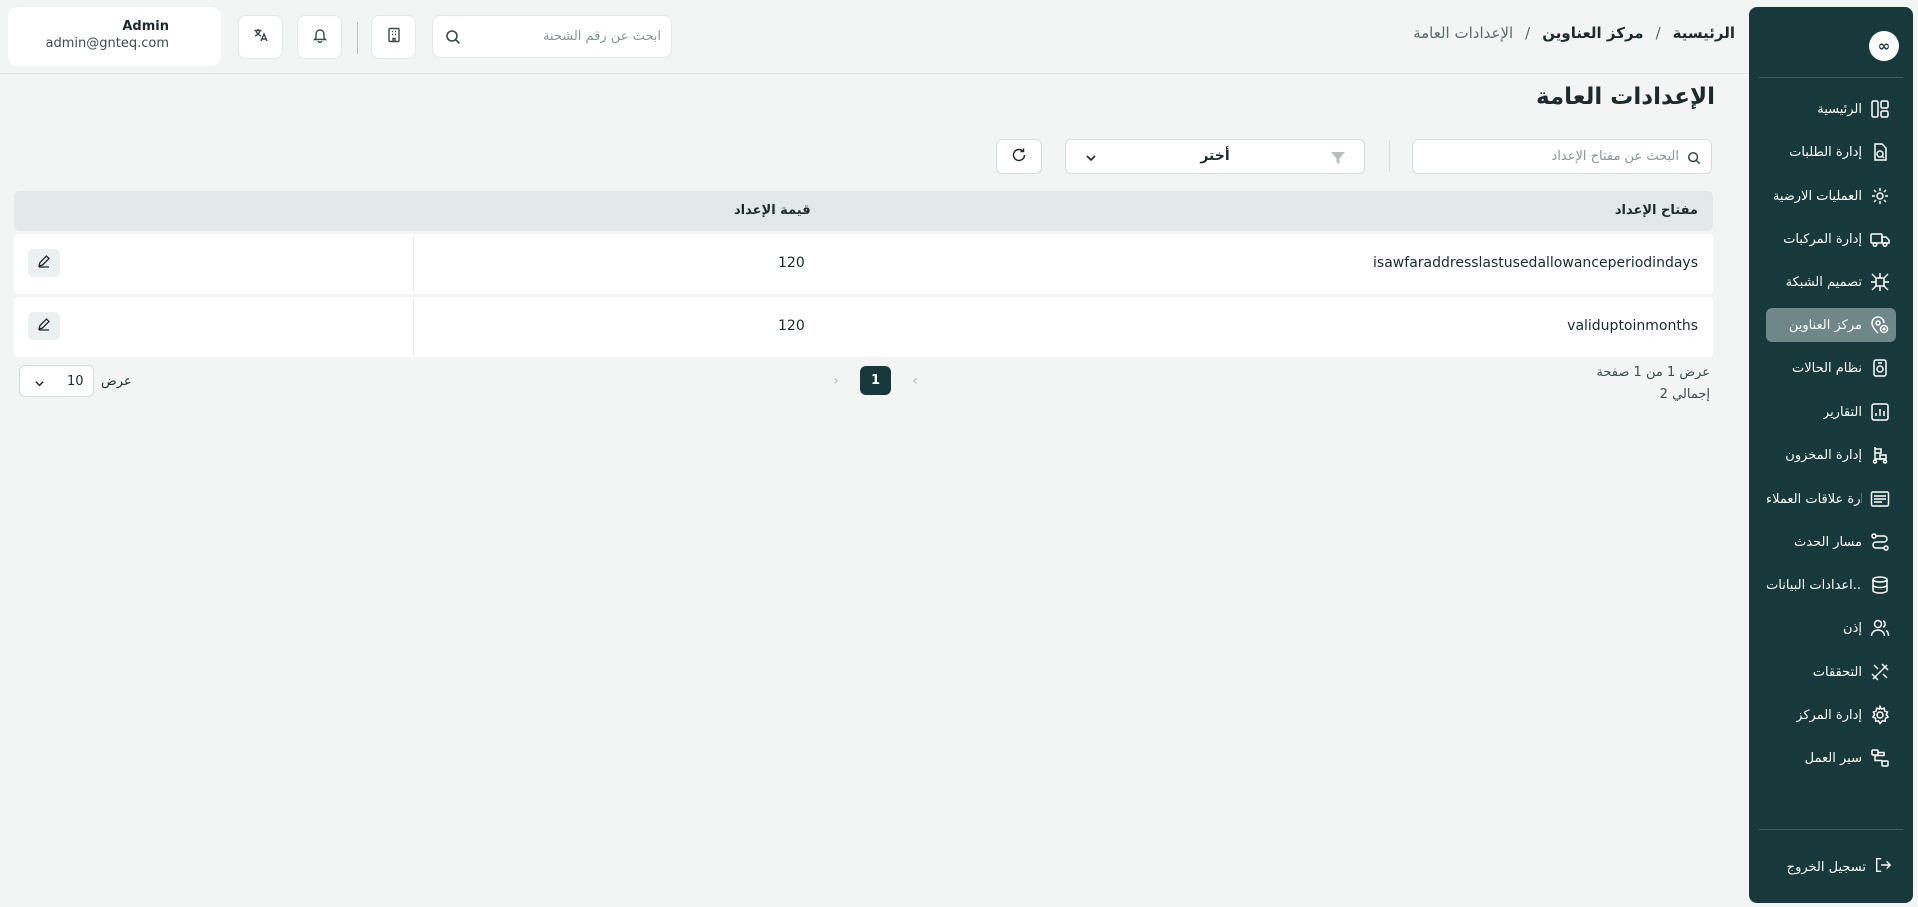  What do you see at coordinates (1880, 672) in the screenshot?
I see `tools-icon` at bounding box center [1880, 672].